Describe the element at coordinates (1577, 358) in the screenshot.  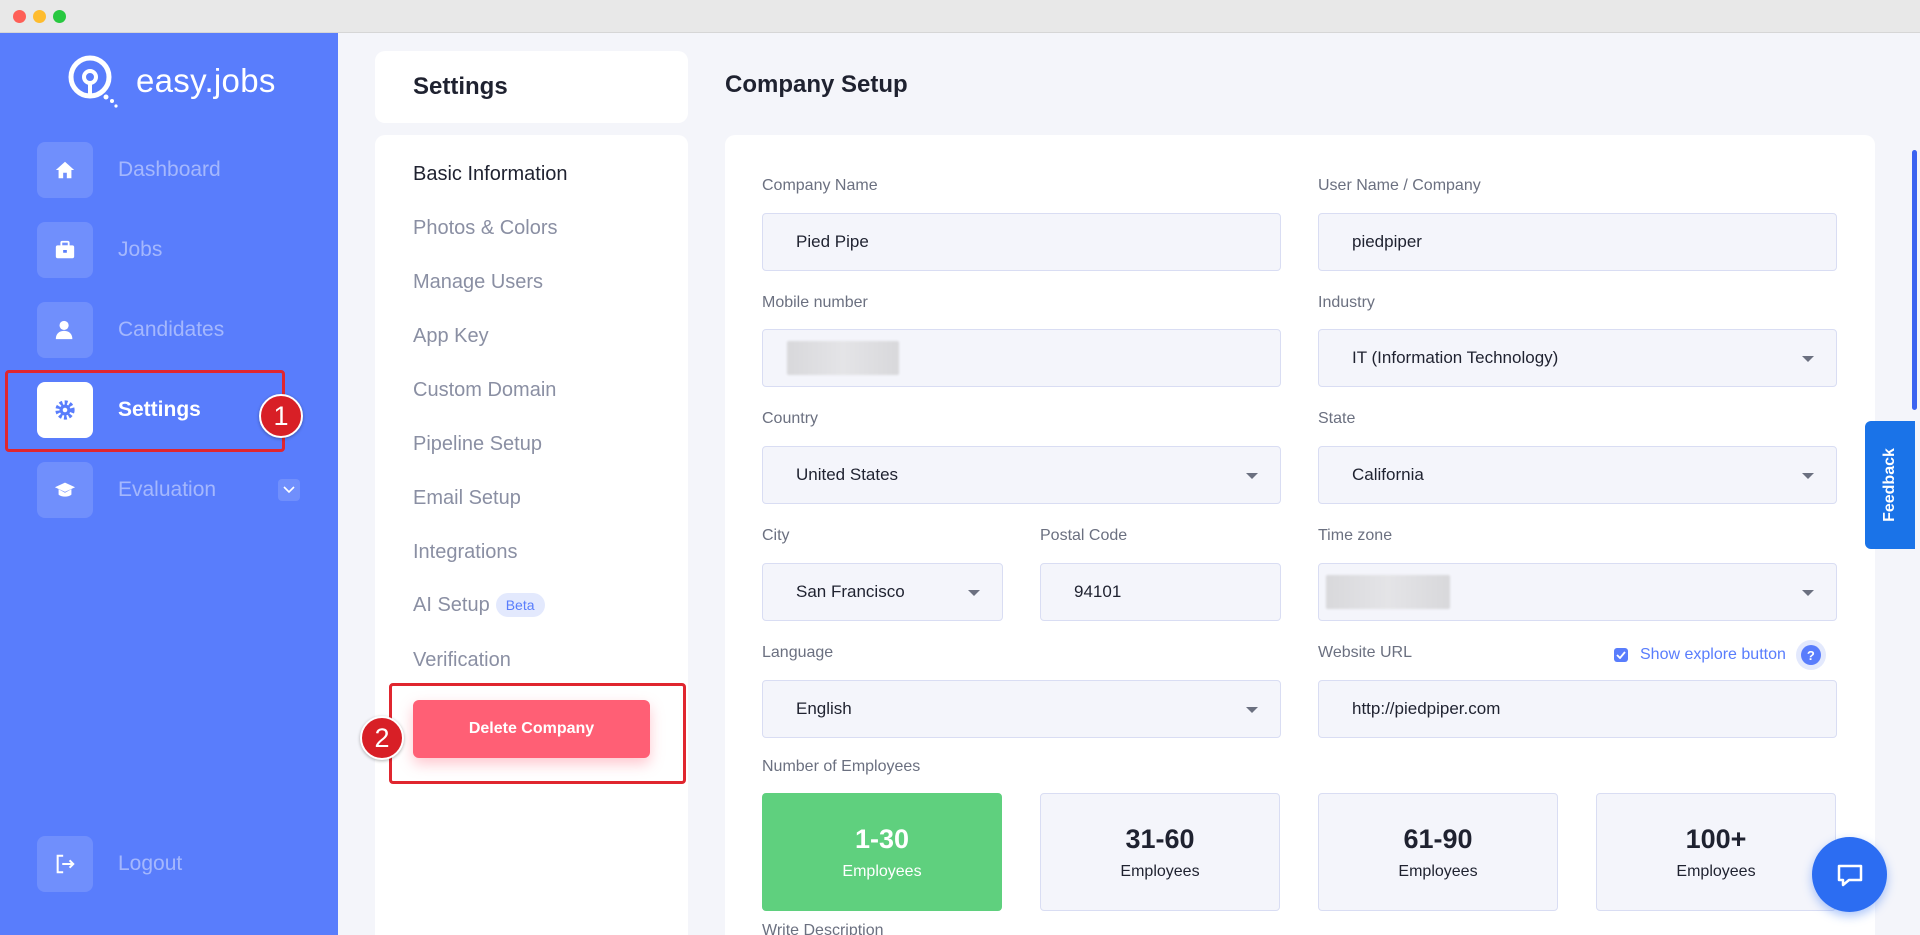
I see `industry-select: IT (Information Technology)` at that location.